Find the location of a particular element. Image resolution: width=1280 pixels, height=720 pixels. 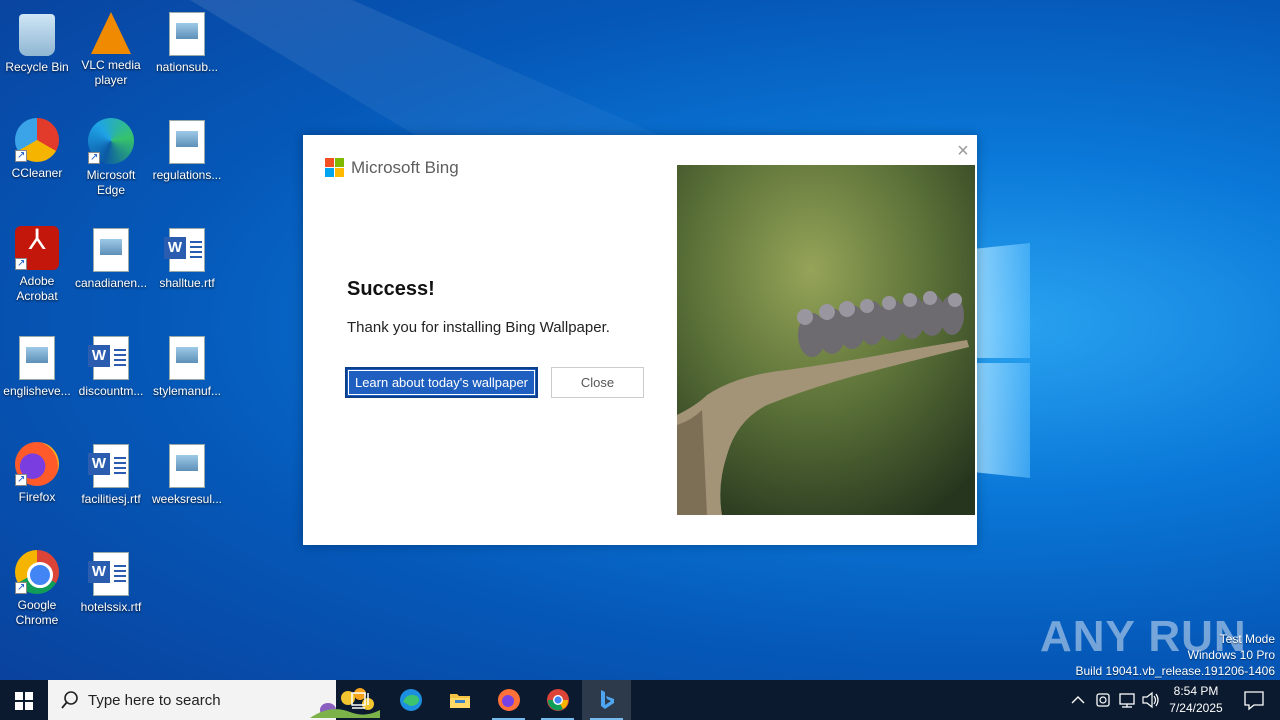

chevron-up-icon is located at coordinates (1078, 700).